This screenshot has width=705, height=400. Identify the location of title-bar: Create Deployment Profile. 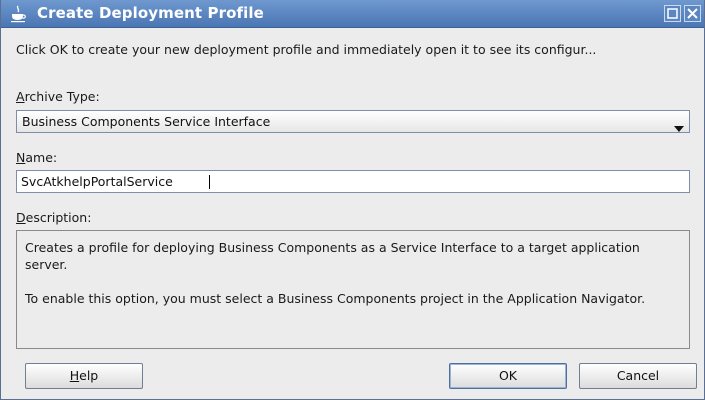
(352, 14).